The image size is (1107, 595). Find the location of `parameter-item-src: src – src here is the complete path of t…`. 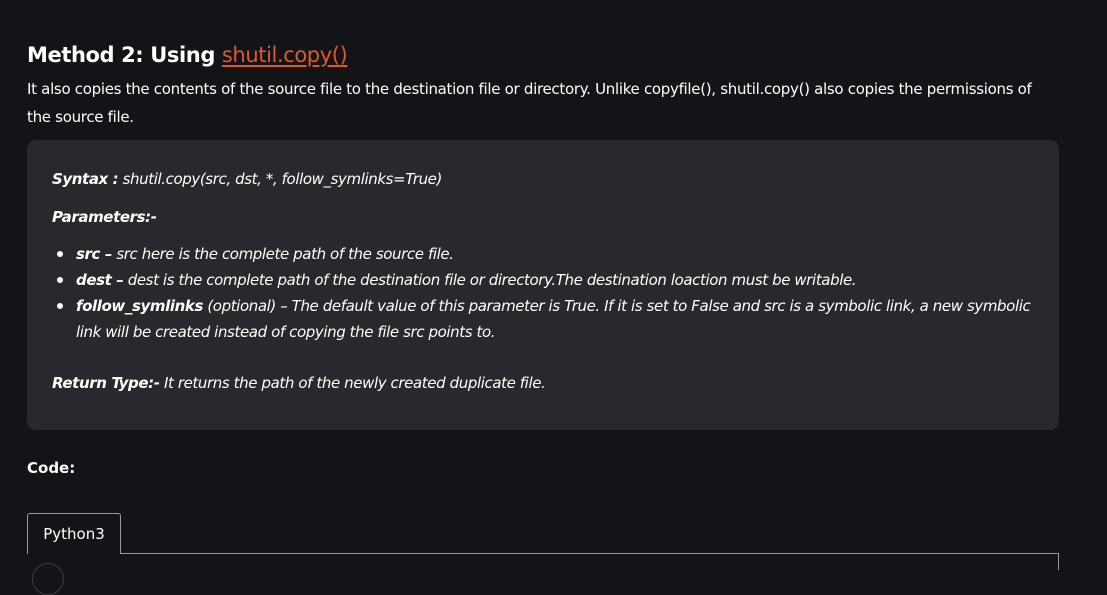

parameter-item-src: src – src here is the complete path of t… is located at coordinates (544, 254).